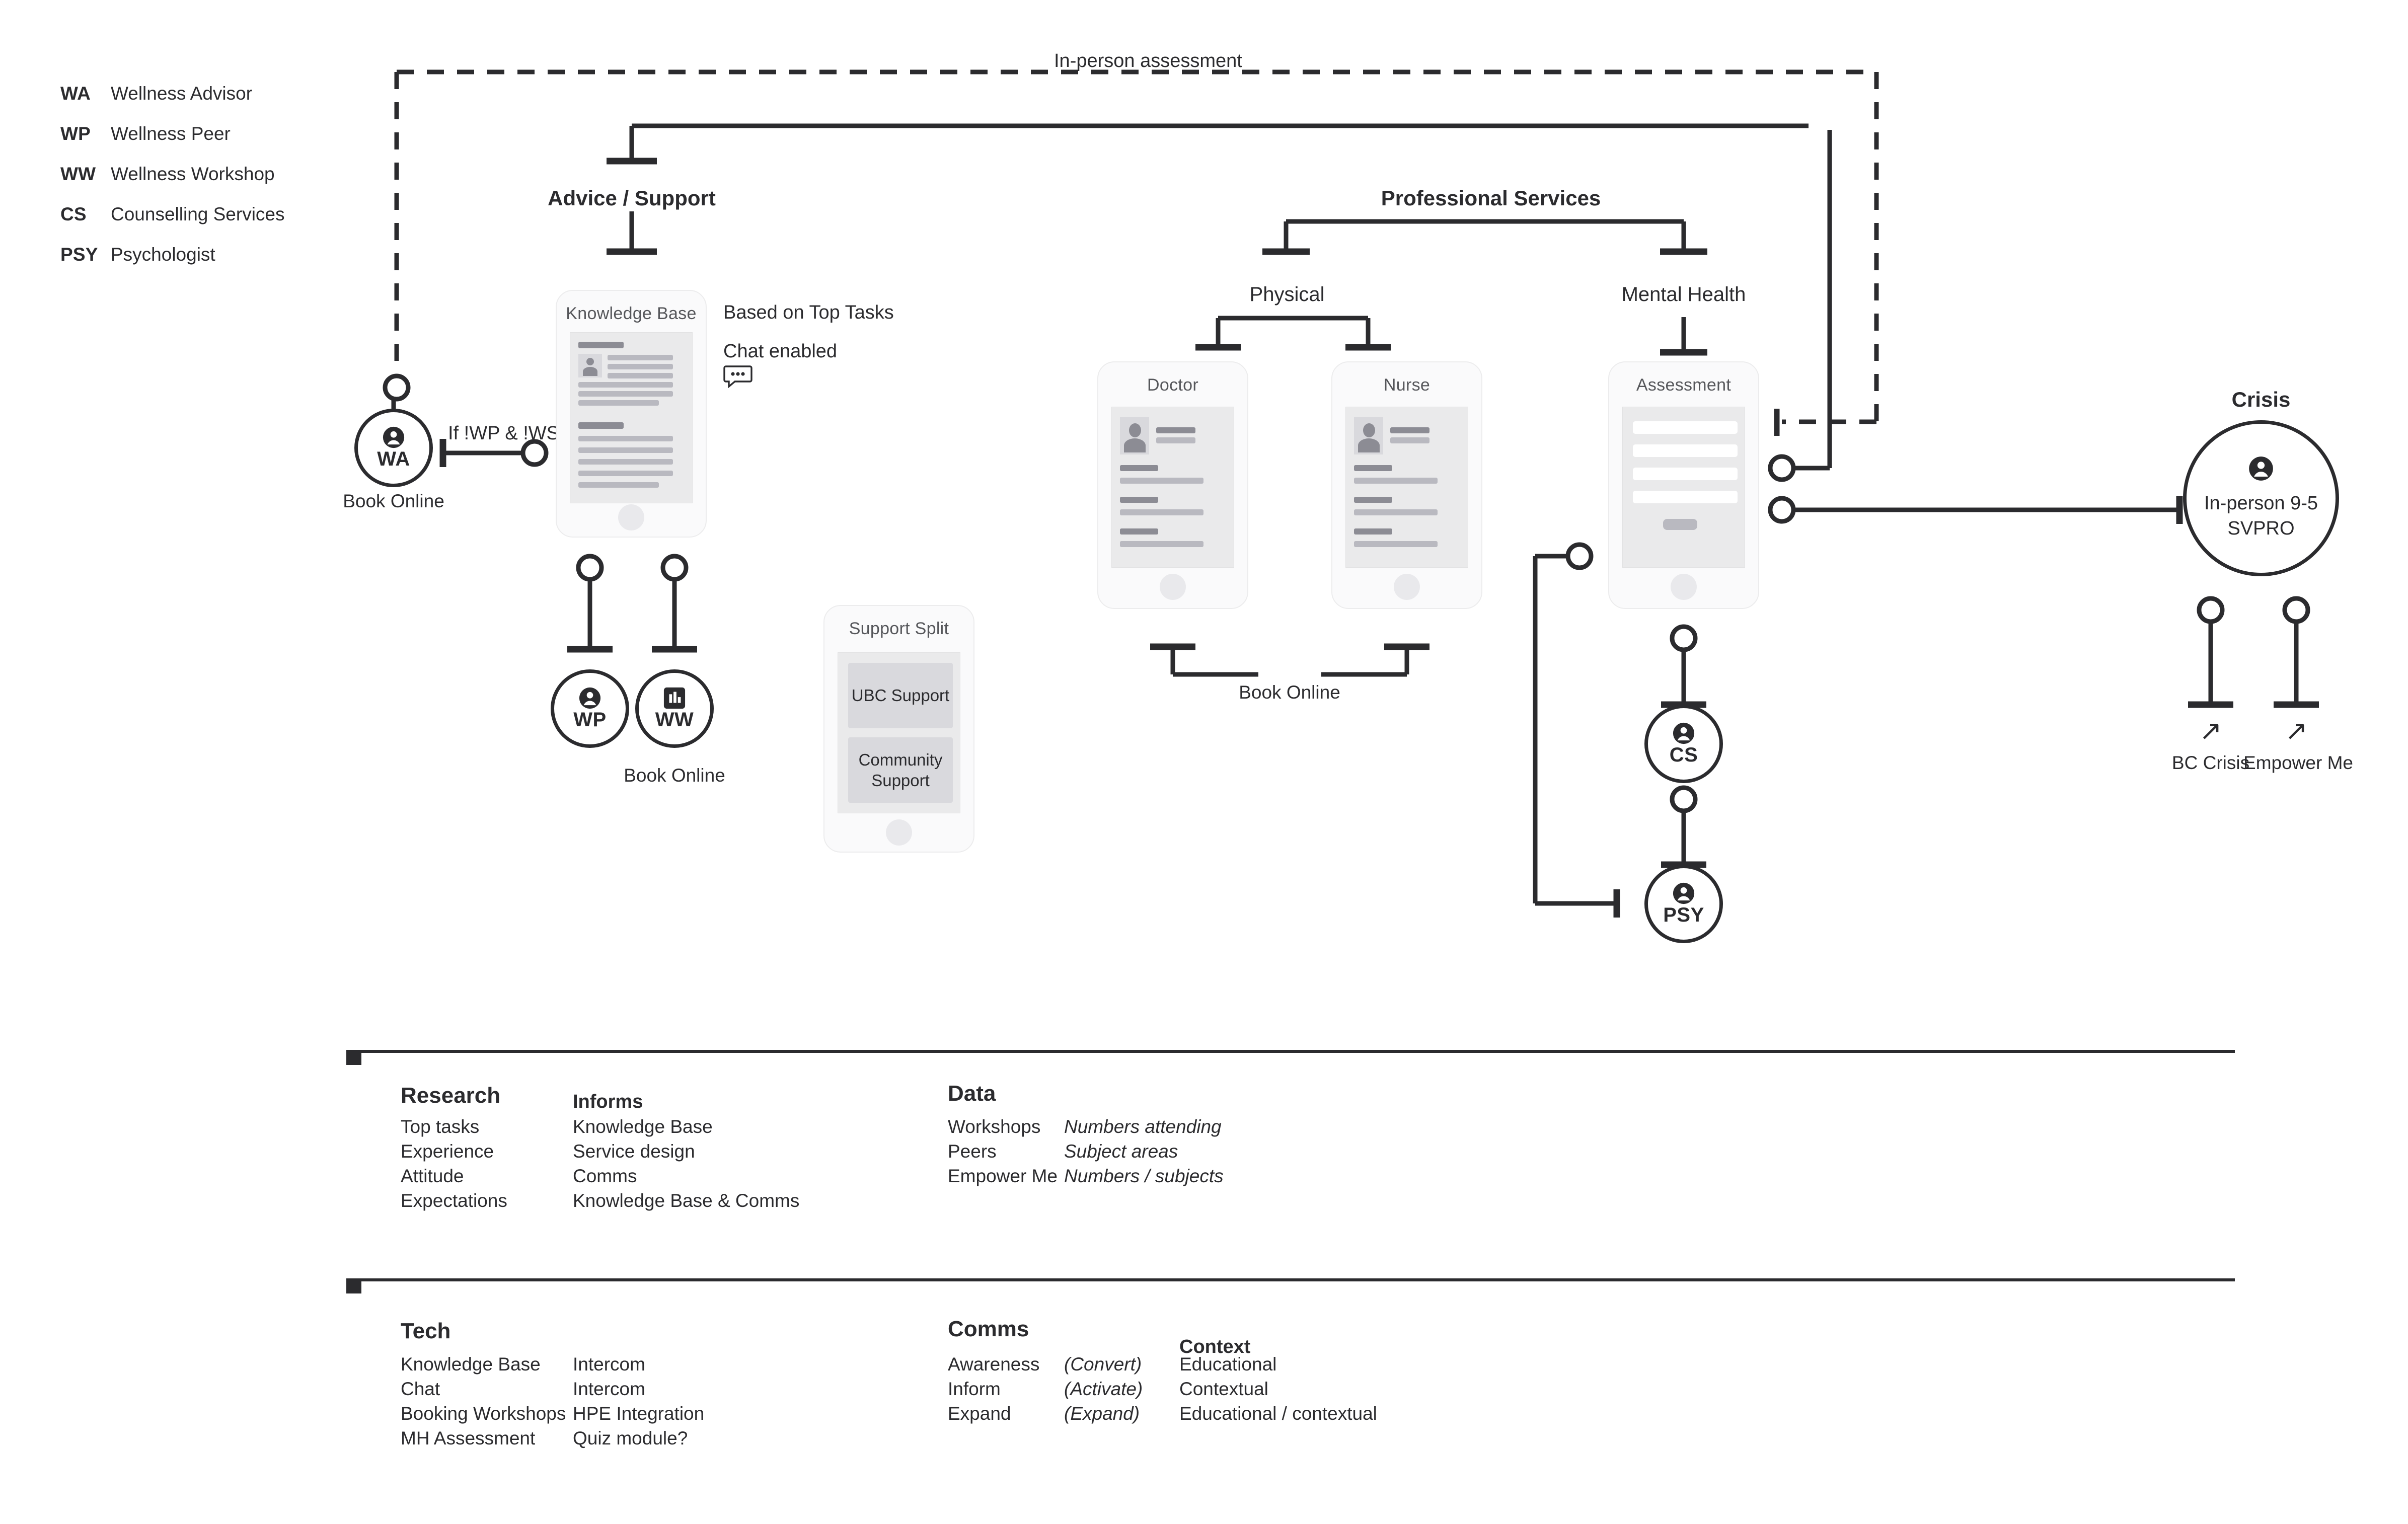 Image resolution: width=2408 pixels, height=1524 pixels. Describe the element at coordinates (808, 312) in the screenshot. I see `based-on-top-tasks-note: Based on Top Tasks` at that location.